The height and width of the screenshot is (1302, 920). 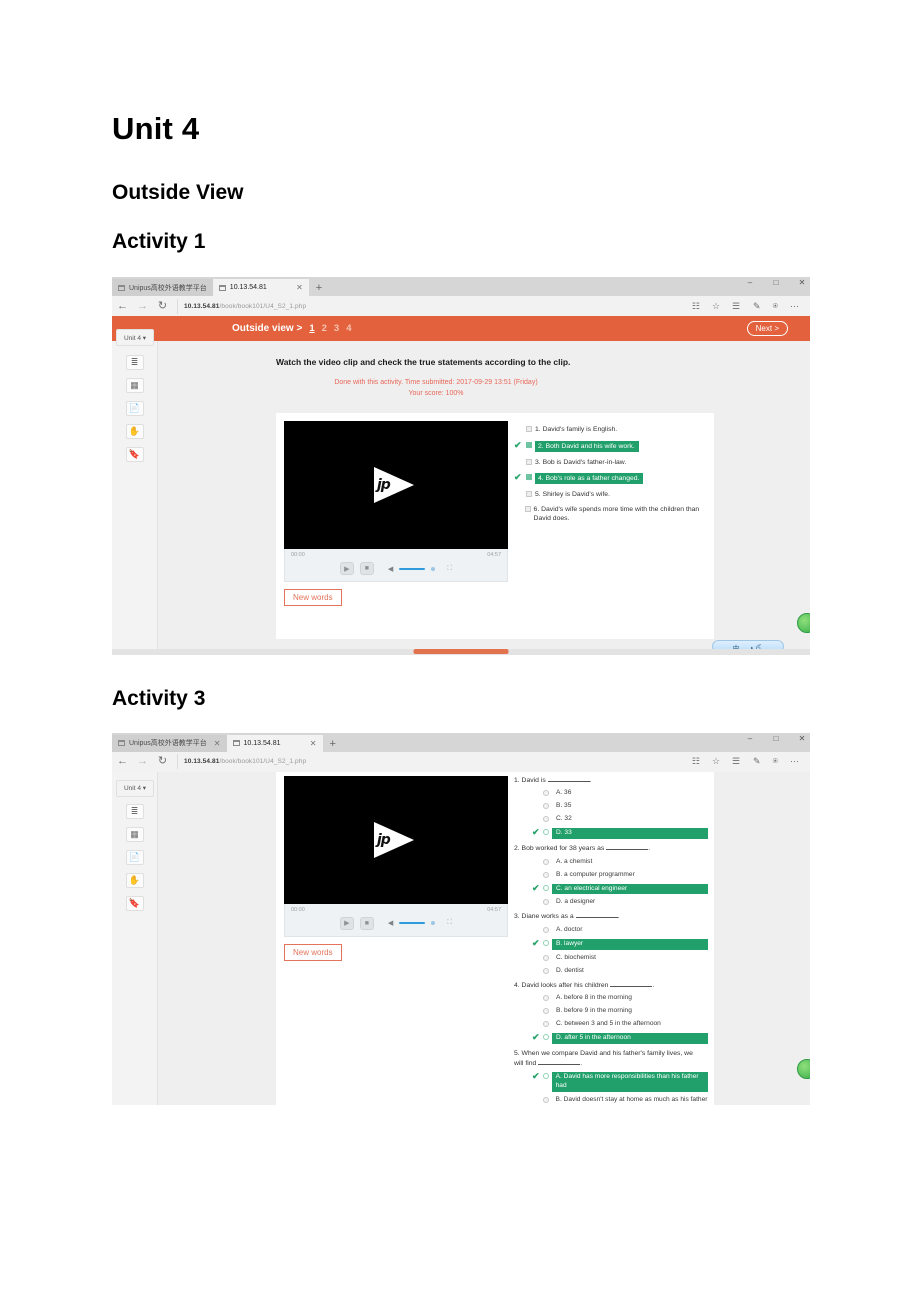 I want to click on option-row: ✔ C. between 3 and 5 in the afternoon, so click(x=620, y=1024).